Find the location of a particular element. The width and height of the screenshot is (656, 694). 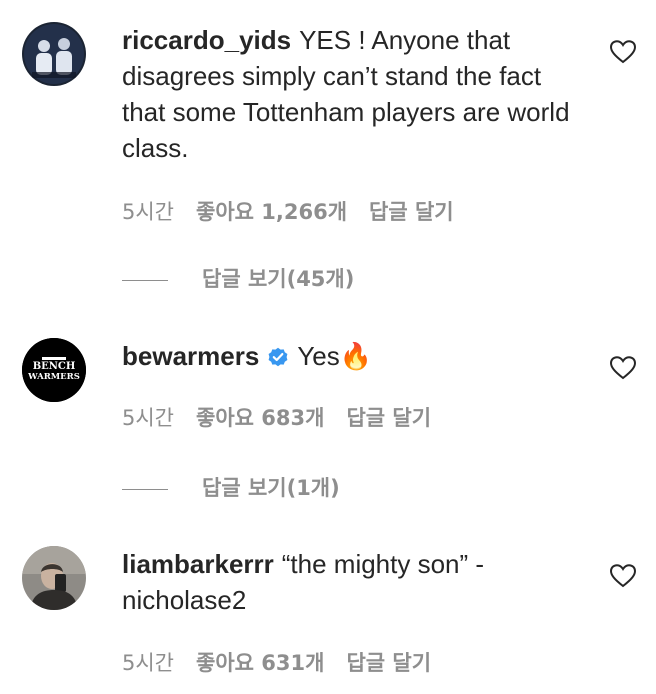

username-link: riccardo_yids is located at coordinates (206, 40).